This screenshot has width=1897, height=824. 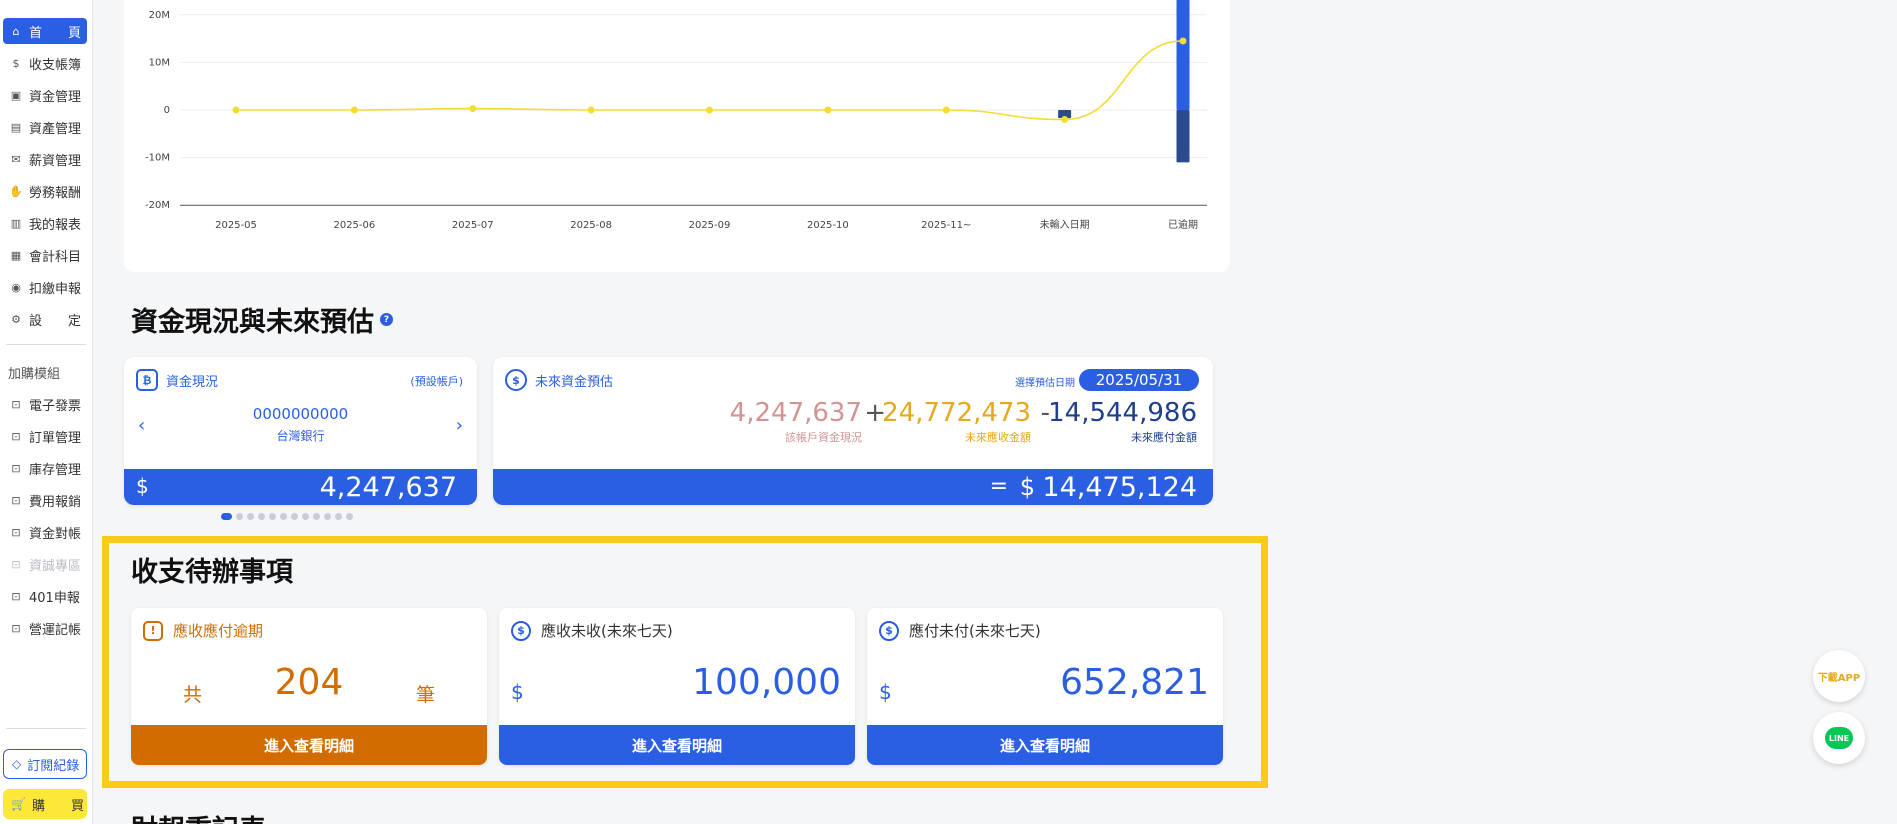 I want to click on todo-section-title: 收支待辦事項, so click(x=212, y=572).